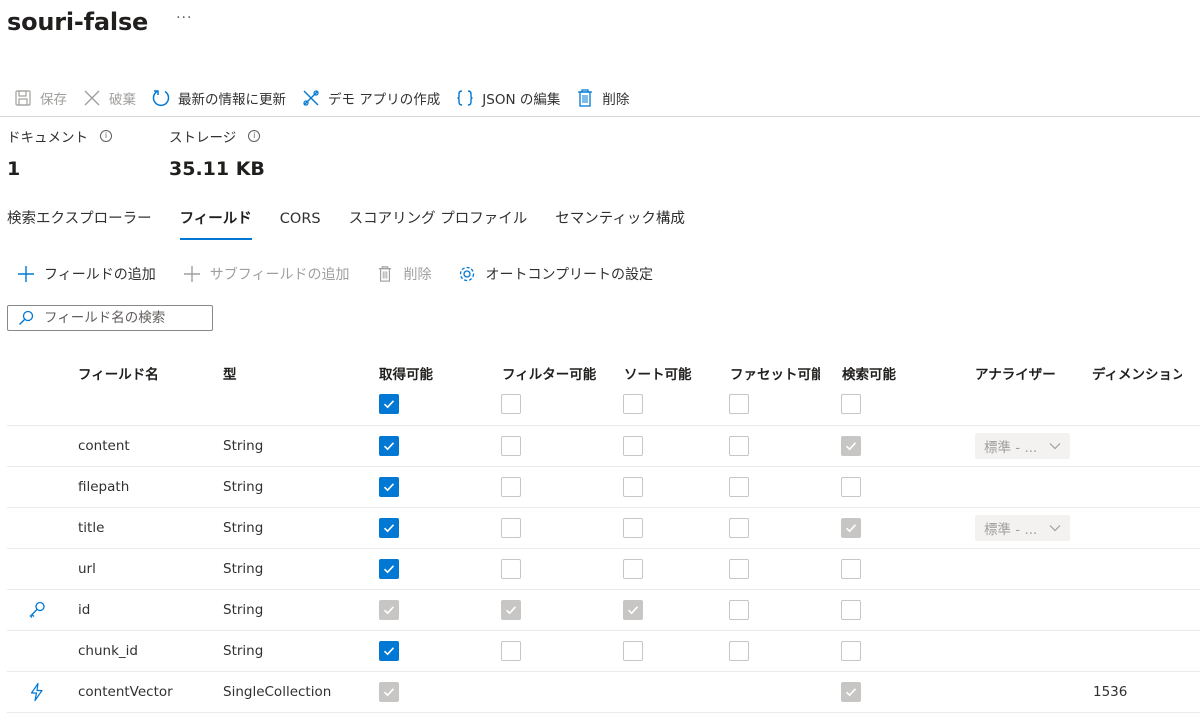 The width and height of the screenshot is (1200, 725). What do you see at coordinates (549, 373) in the screenshot?
I see `column-header-filterable: フィルター可能` at bounding box center [549, 373].